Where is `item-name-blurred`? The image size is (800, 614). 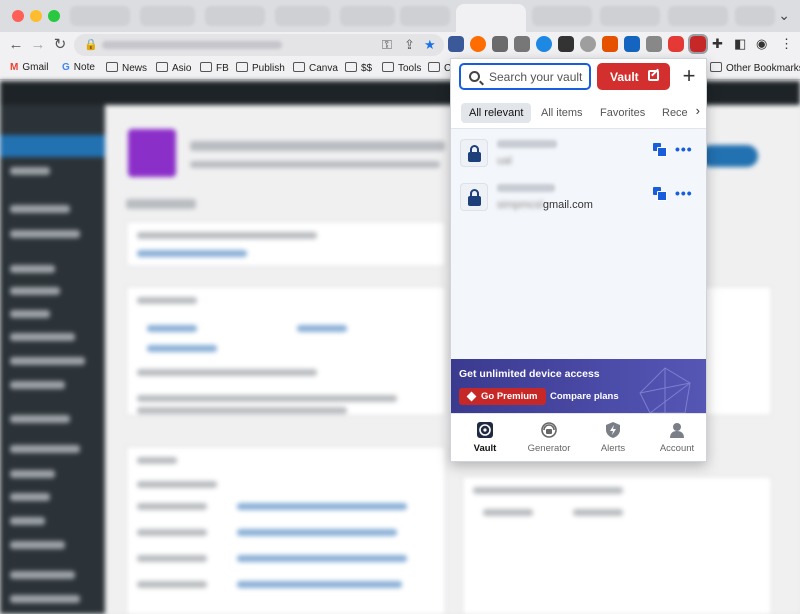 item-name-blurred is located at coordinates (526, 188).